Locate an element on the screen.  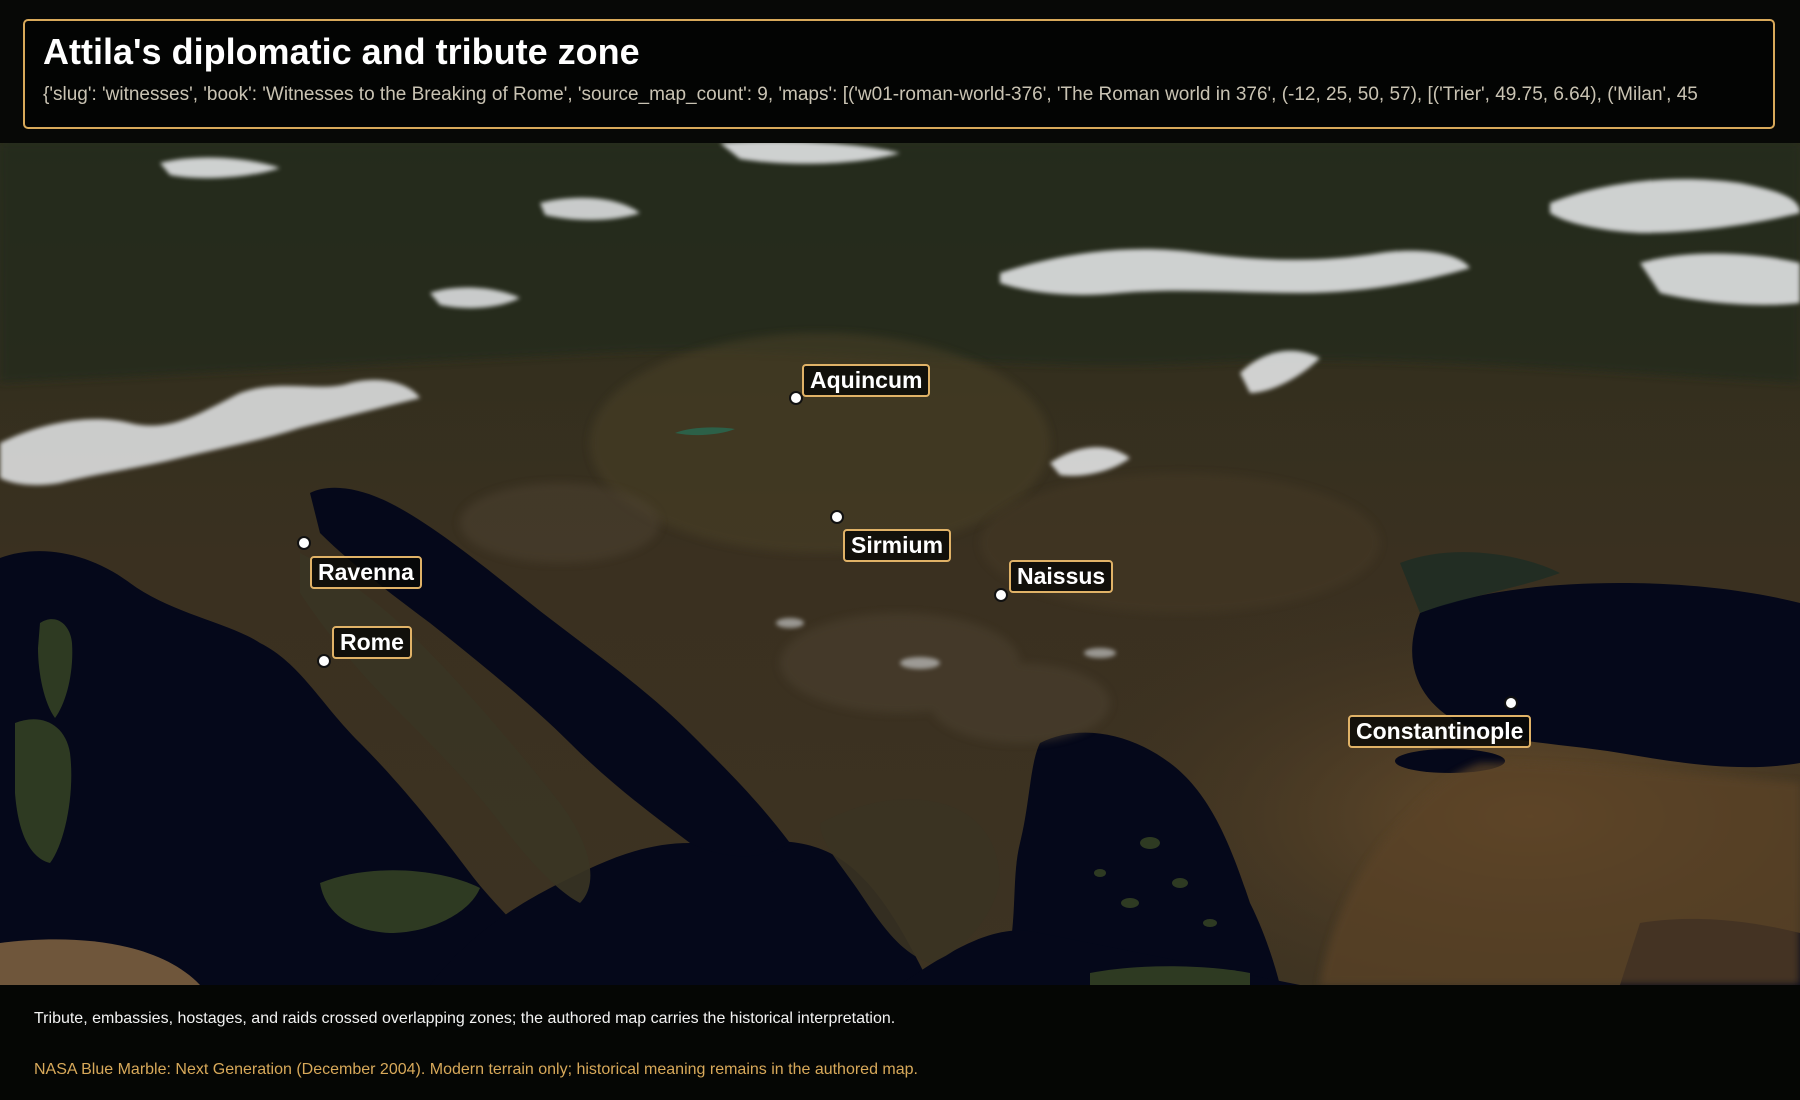
place-label-aquincum: Aquincum is located at coordinates (866, 380).